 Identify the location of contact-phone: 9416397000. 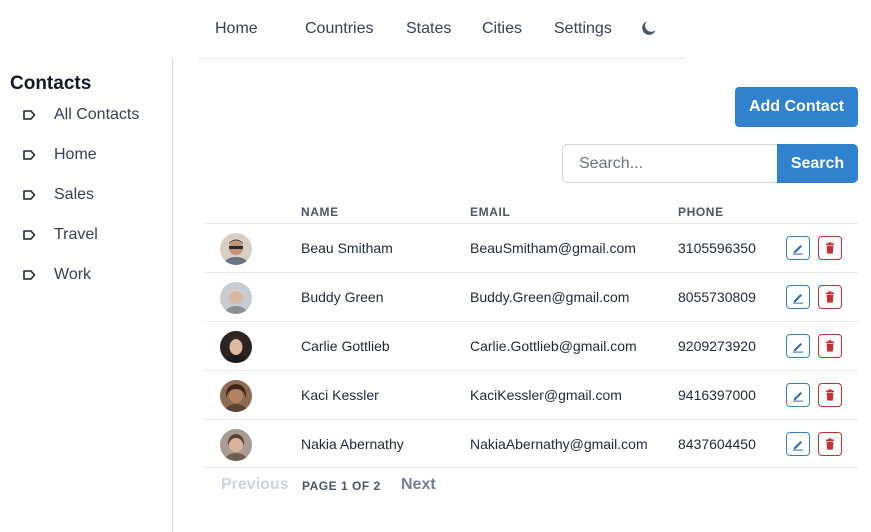
(717, 395).